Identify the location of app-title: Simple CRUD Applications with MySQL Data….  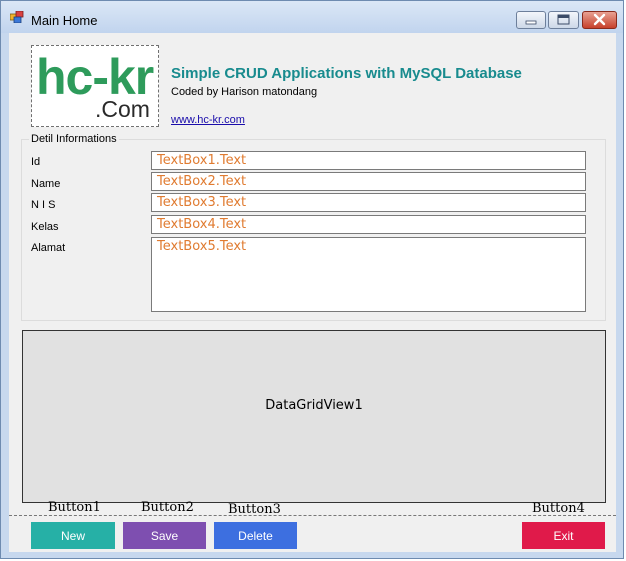
(346, 73).